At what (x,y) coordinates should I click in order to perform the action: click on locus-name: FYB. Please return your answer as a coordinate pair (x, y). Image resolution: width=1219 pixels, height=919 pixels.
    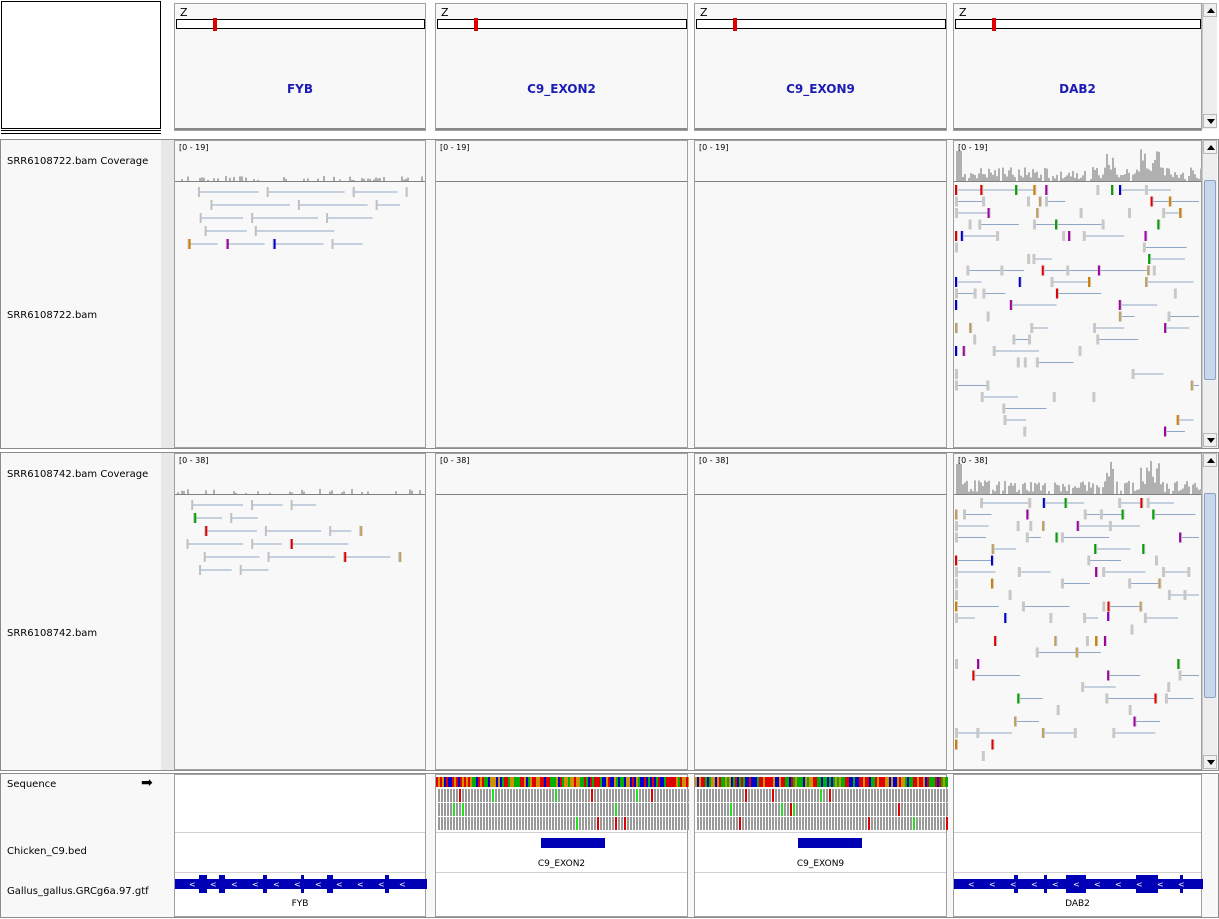
    Looking at the image, I should click on (300, 89).